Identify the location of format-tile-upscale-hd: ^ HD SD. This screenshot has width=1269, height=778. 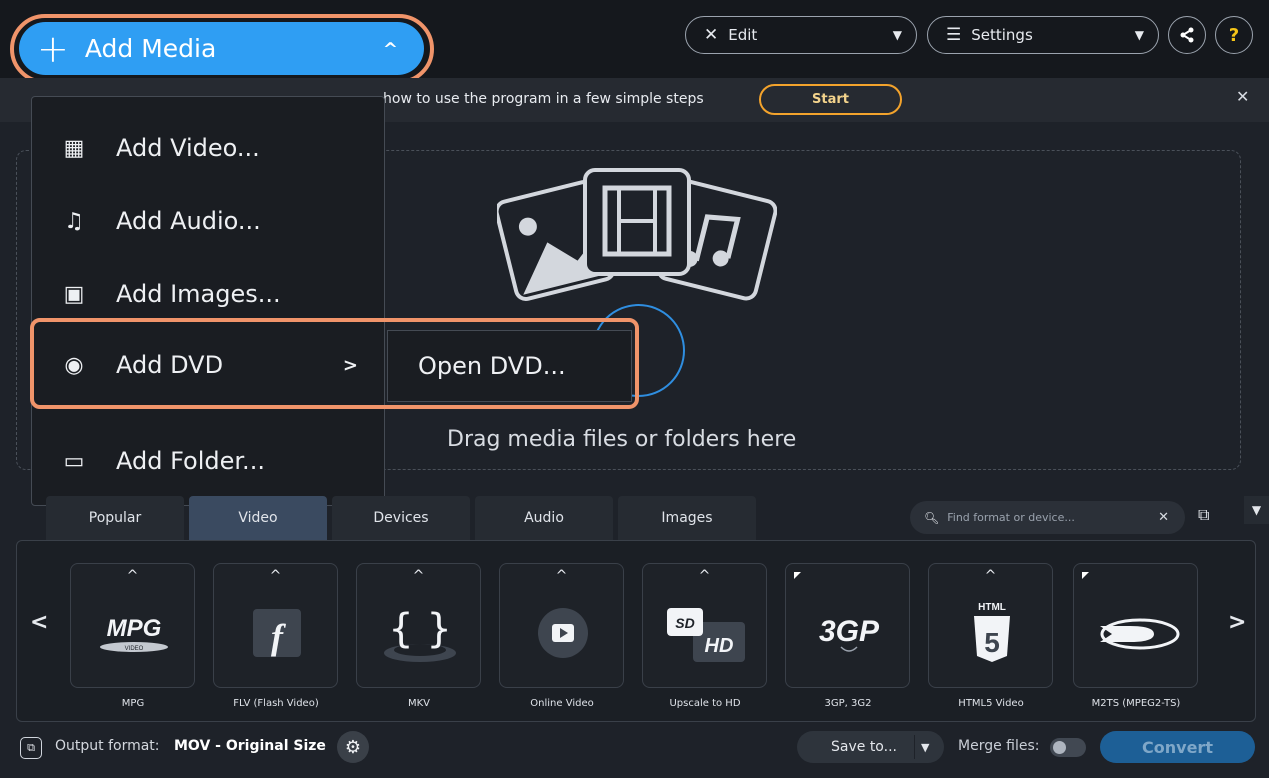
(704, 625).